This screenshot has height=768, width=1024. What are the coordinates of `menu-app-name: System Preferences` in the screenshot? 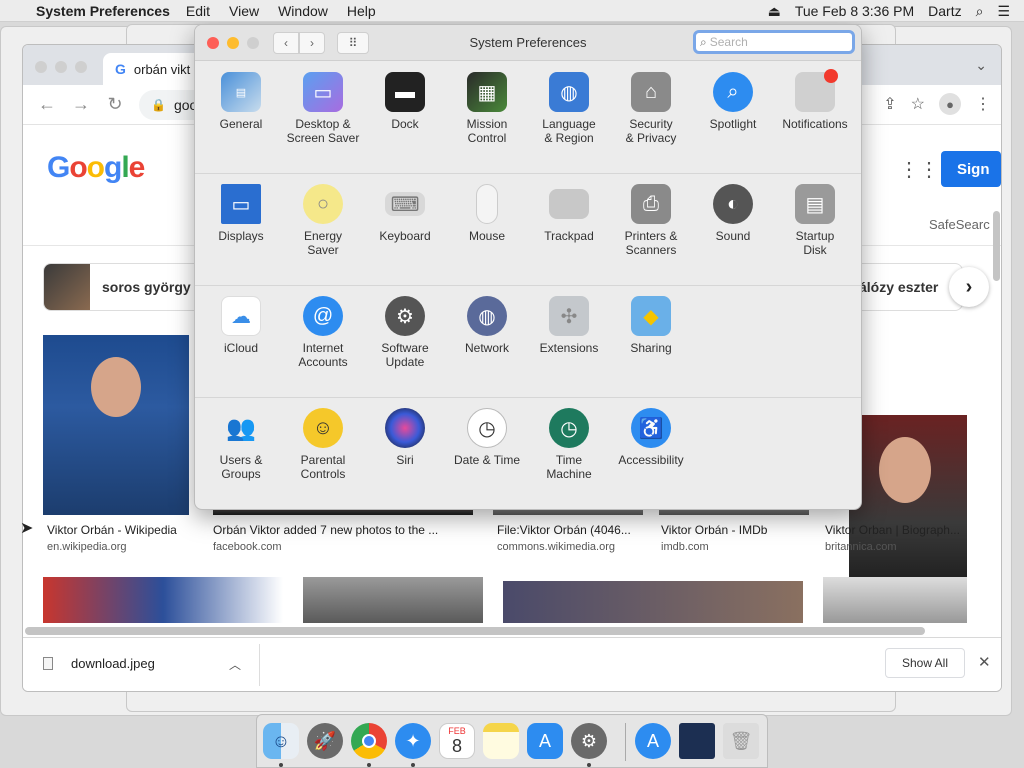 It's located at (103, 11).